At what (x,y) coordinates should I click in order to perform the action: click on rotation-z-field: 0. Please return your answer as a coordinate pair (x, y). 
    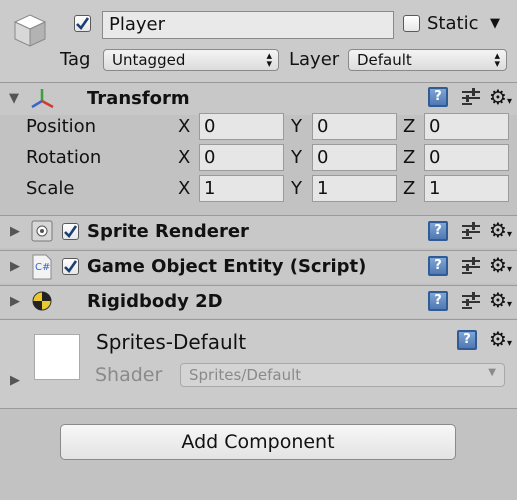
    Looking at the image, I should click on (466, 157).